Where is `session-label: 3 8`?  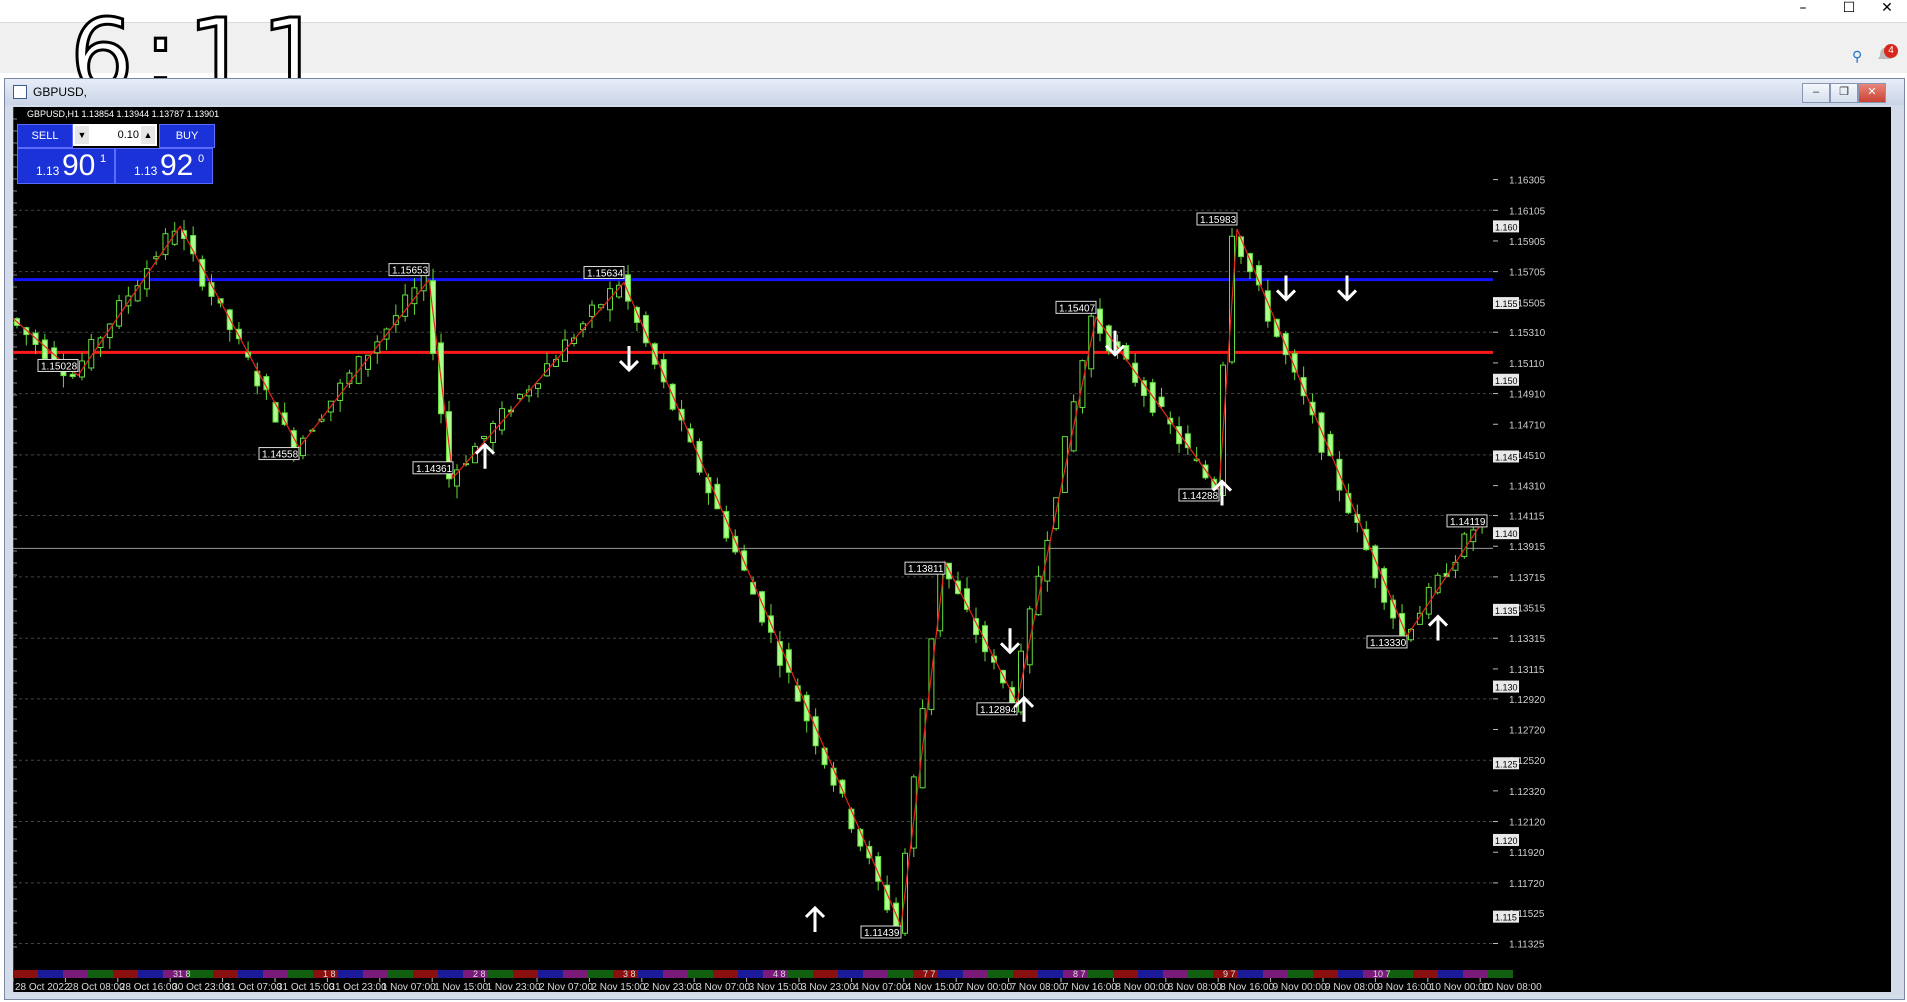
session-label: 3 8 is located at coordinates (629, 974).